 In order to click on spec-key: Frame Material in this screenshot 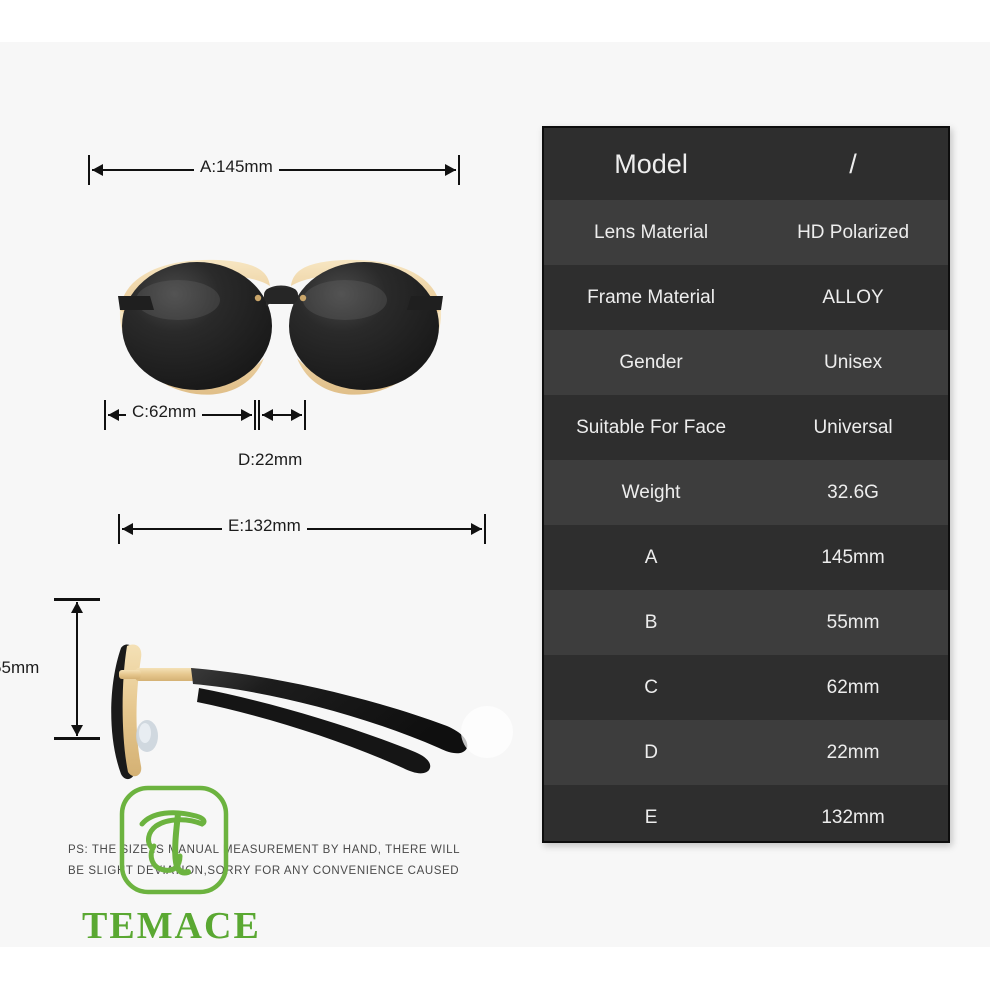, I will do `click(651, 297)`.